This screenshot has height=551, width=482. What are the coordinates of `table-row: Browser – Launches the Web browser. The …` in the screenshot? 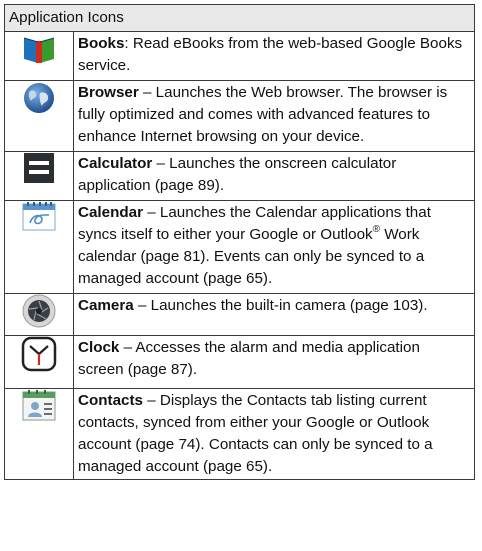 It's located at (239, 116).